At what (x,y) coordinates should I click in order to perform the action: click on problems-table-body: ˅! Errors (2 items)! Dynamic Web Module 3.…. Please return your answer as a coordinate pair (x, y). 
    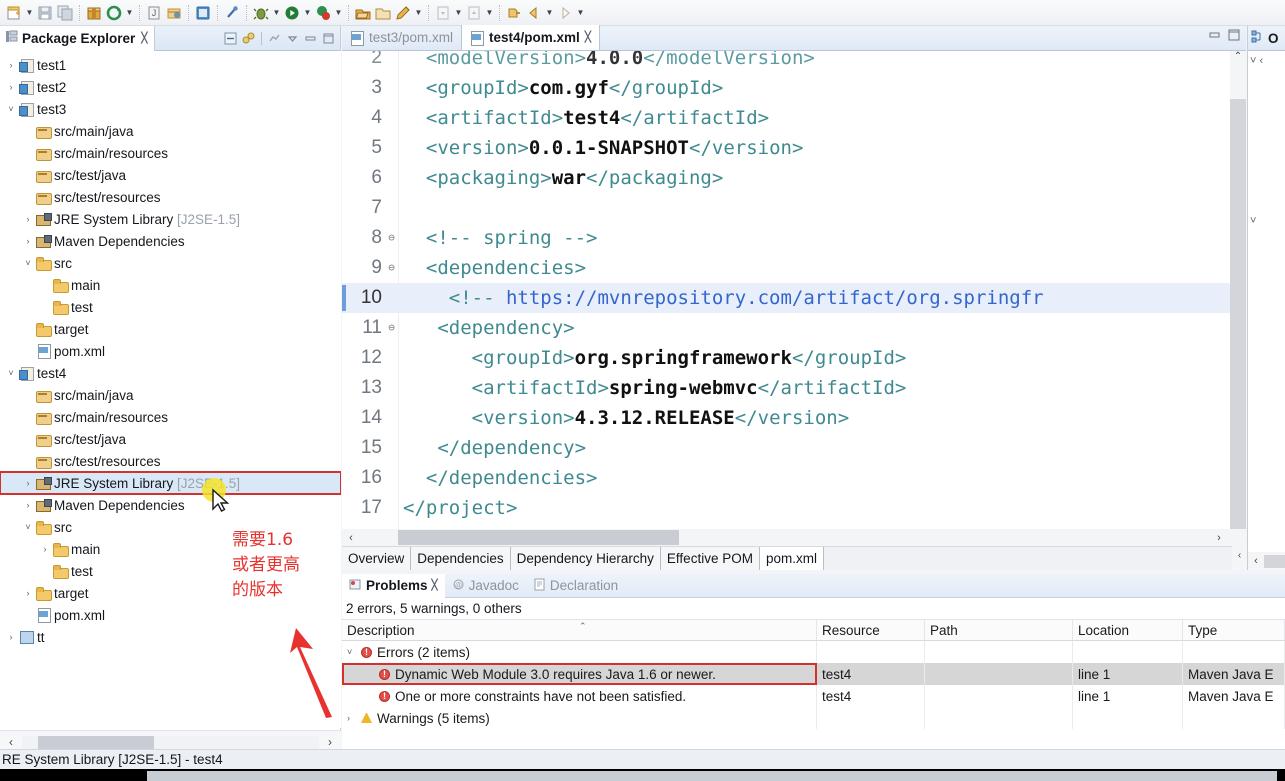
    Looking at the image, I should click on (813, 685).